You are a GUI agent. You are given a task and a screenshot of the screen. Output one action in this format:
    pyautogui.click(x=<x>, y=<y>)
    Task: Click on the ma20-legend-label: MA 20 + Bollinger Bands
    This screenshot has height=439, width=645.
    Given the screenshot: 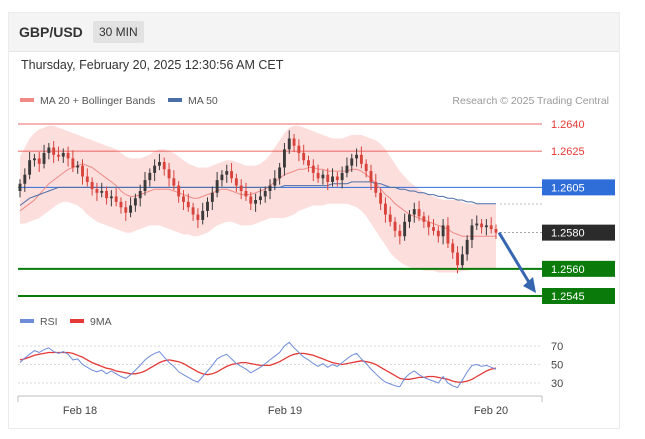 What is the action you would take?
    pyautogui.click(x=97, y=101)
    